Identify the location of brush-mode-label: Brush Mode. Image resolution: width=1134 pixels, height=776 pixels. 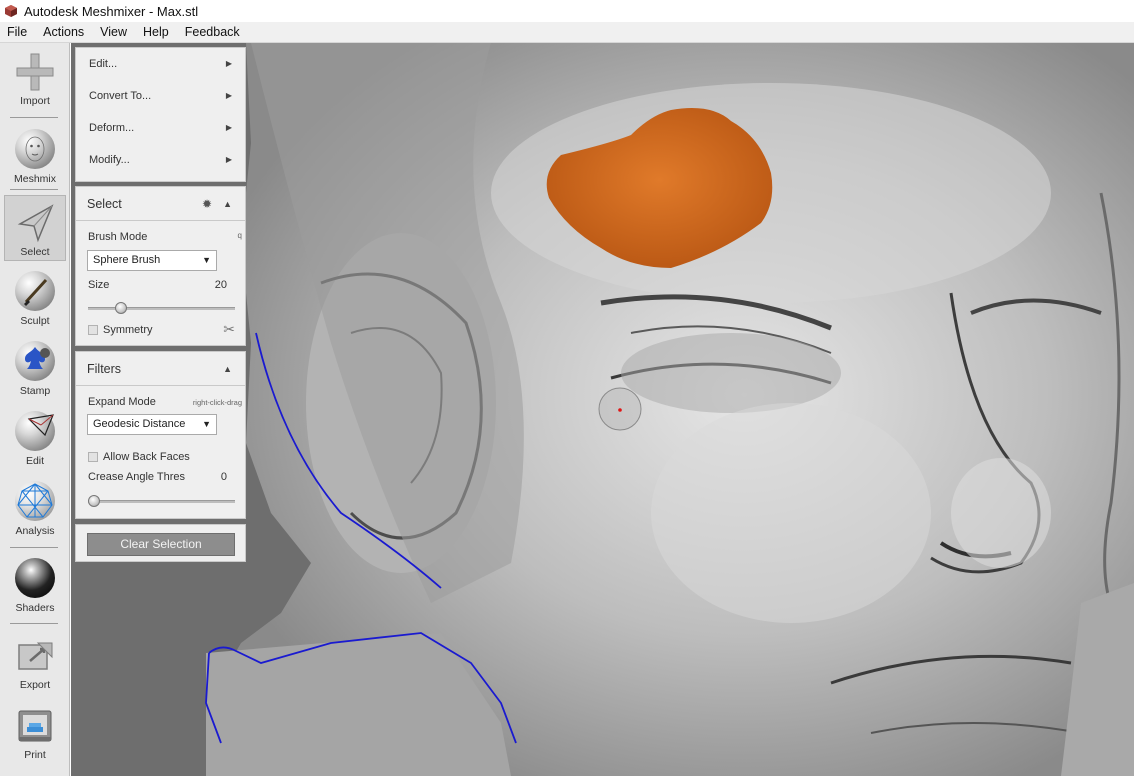
(118, 237).